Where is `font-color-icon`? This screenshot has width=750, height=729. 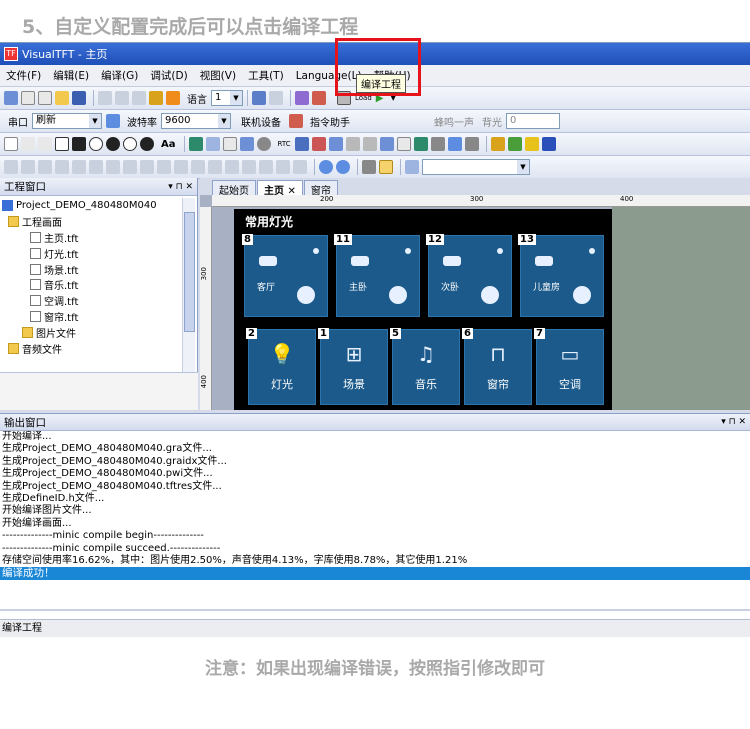 font-color-icon is located at coordinates (548, 144).